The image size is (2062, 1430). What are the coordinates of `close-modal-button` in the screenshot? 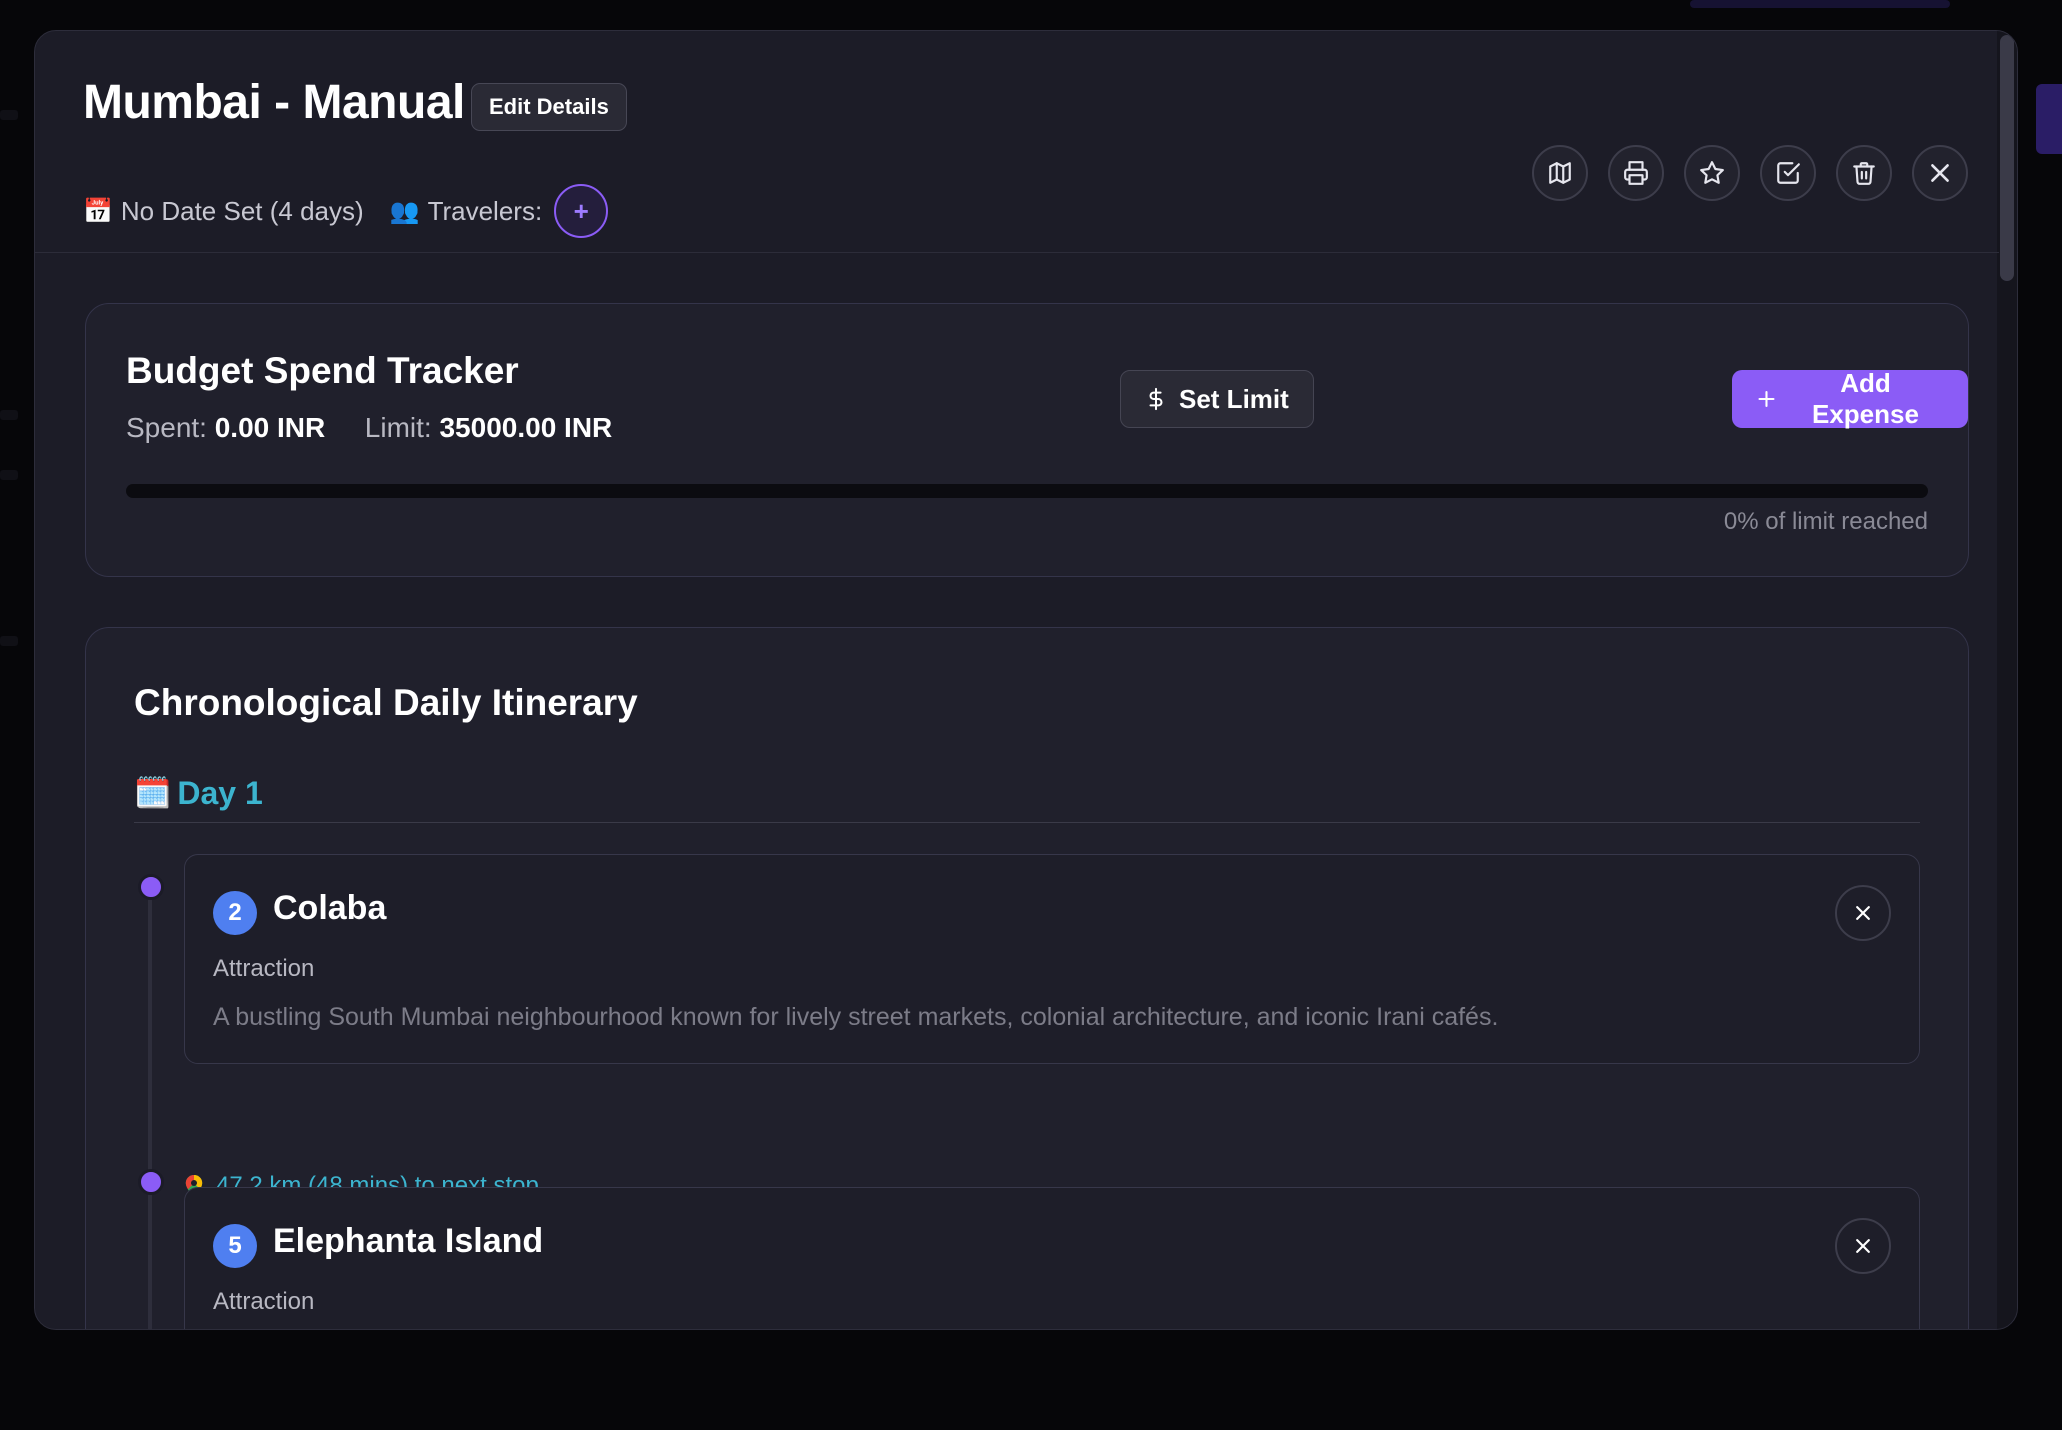 It's located at (1940, 173).